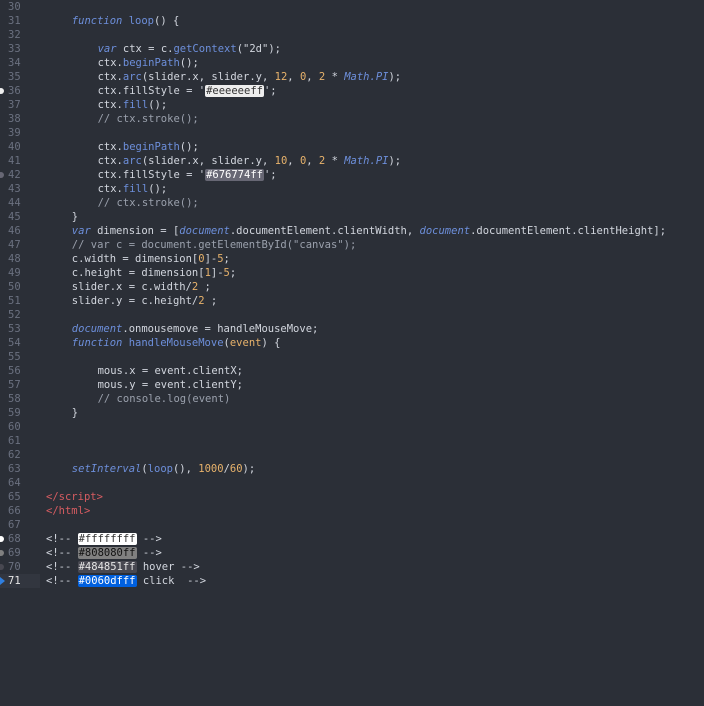  I want to click on line-gutter: 30, so click(20, 7).